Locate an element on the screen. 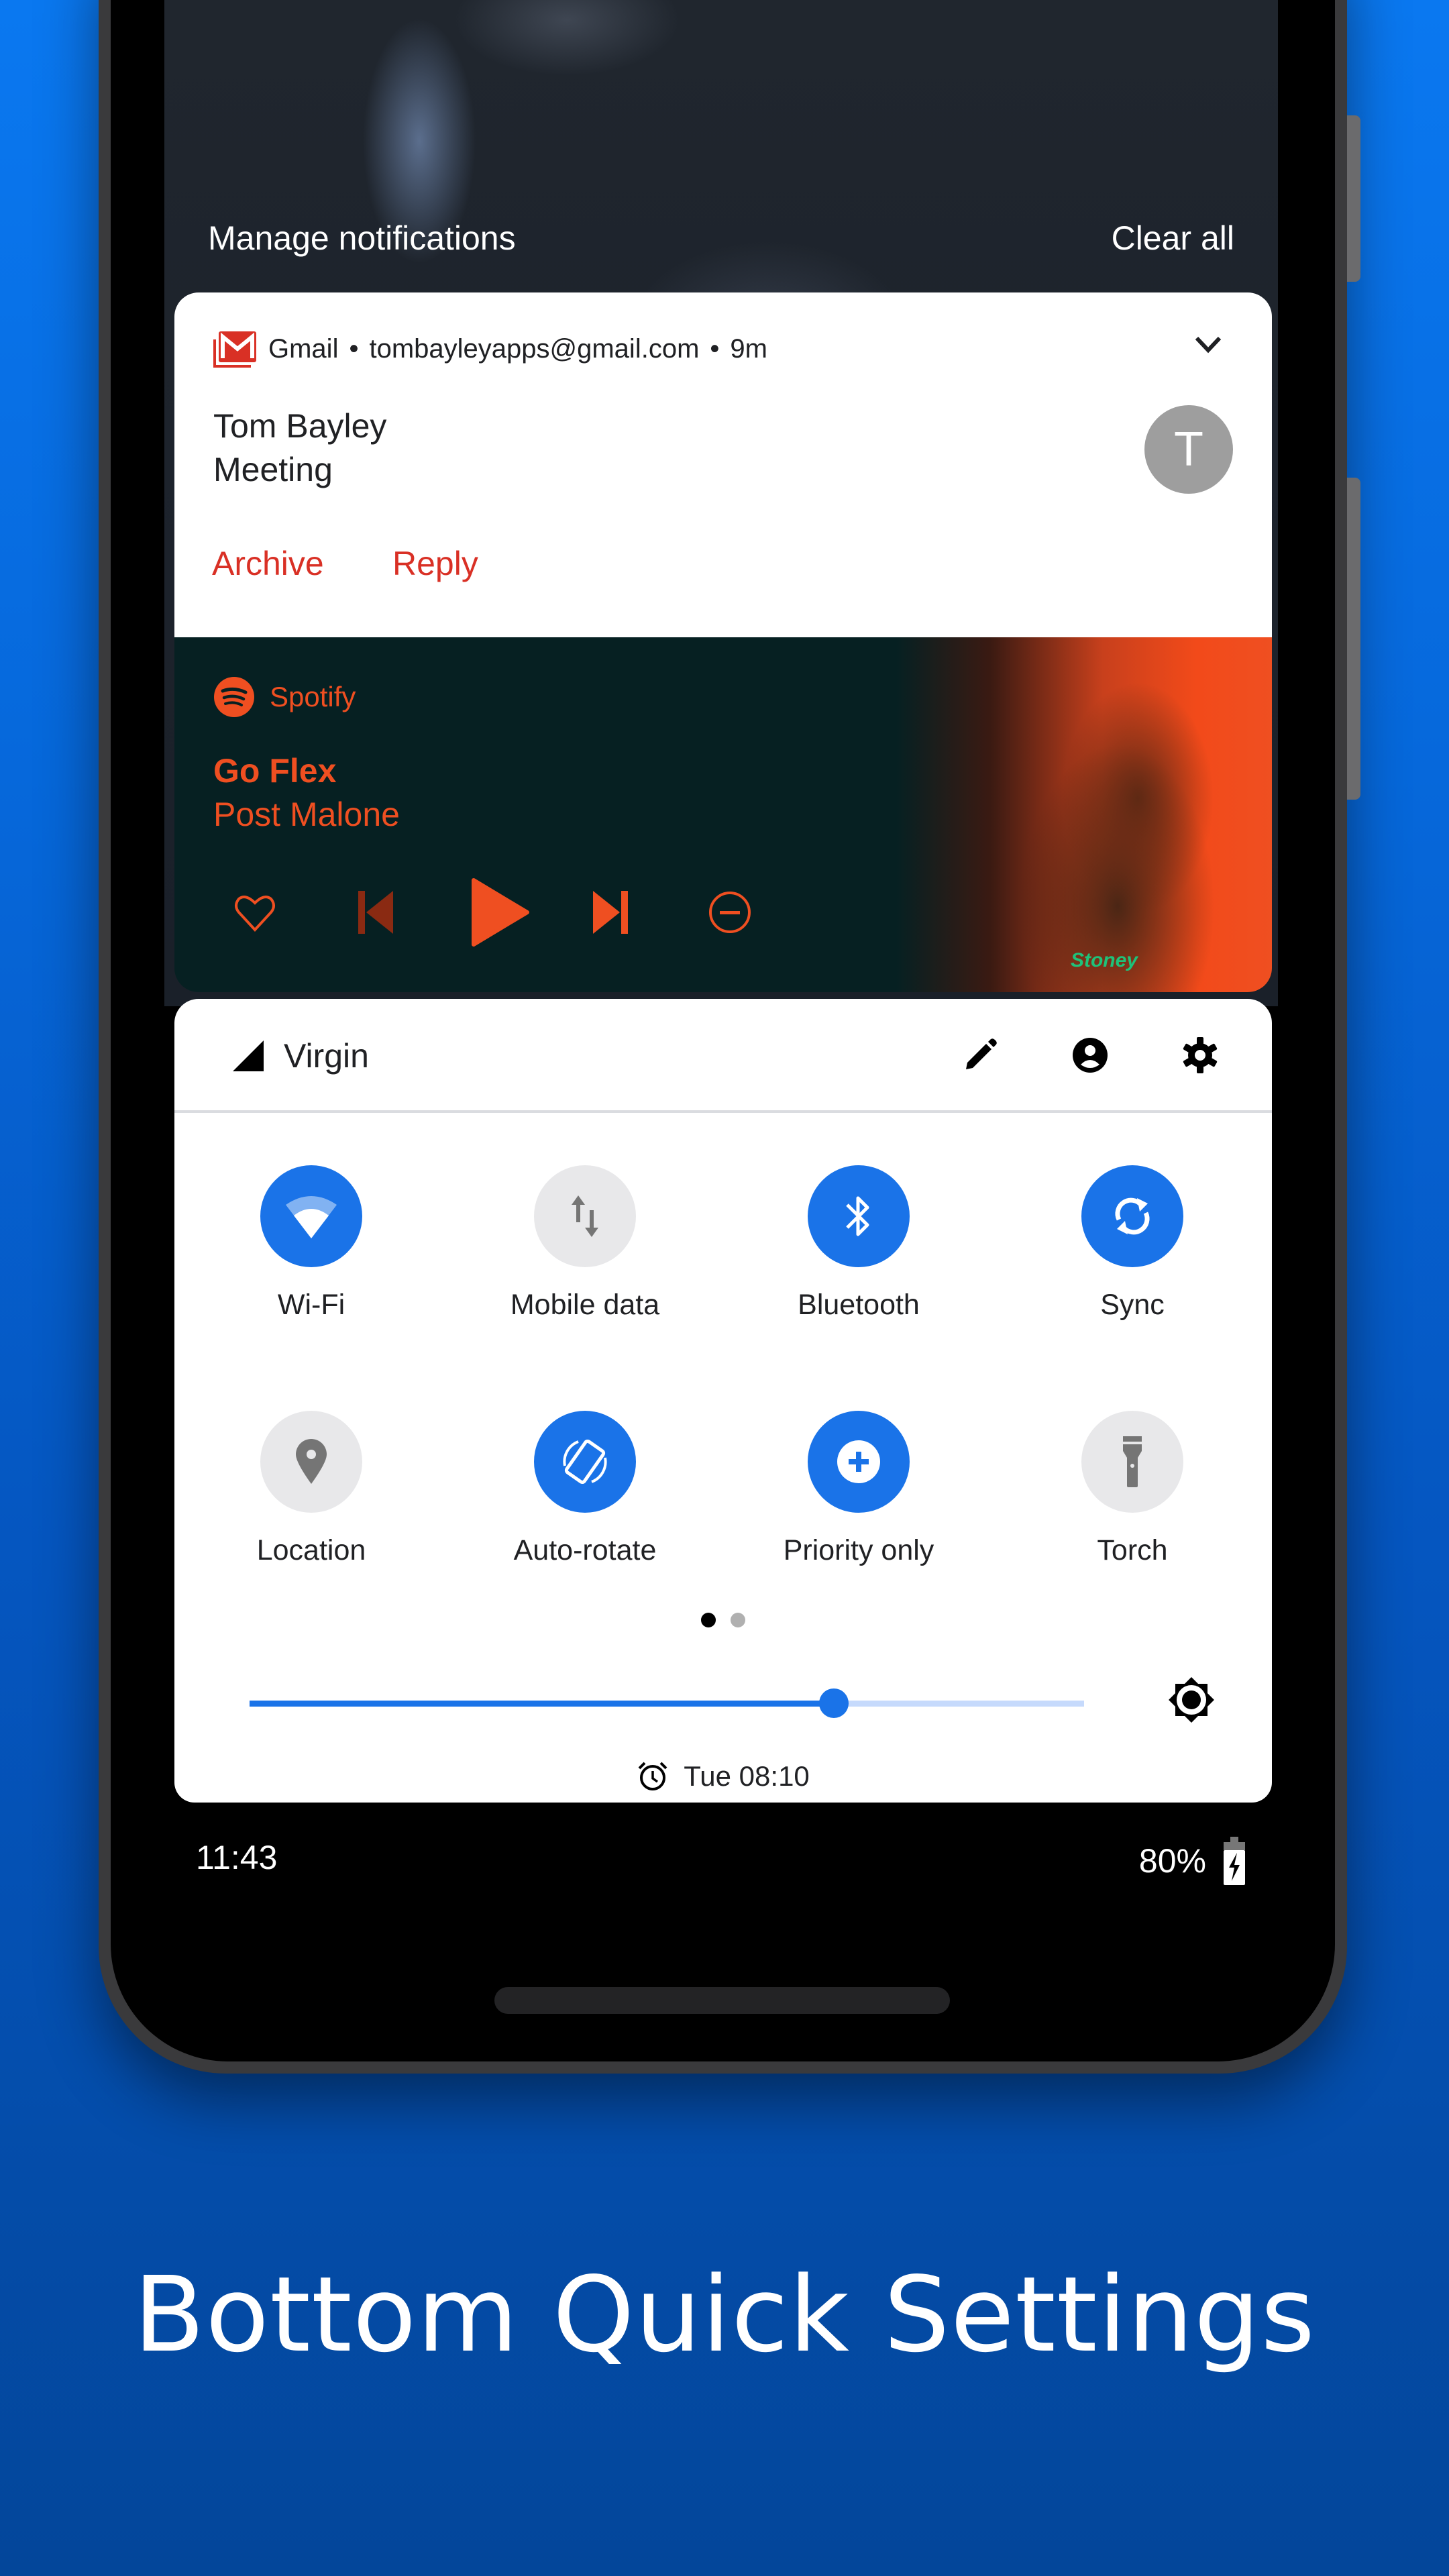  remove-circle-icon is located at coordinates (730, 912).